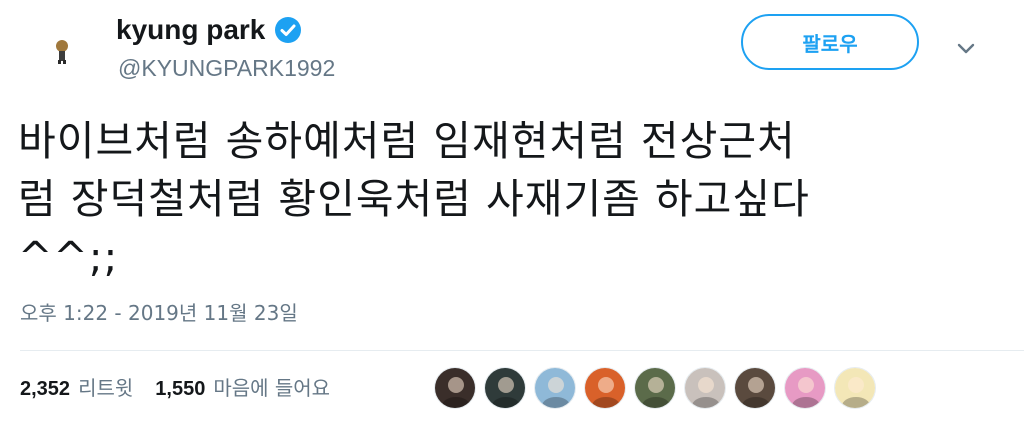 This screenshot has width=1024, height=426. I want to click on retweet-stat: 2,352 리트윗, so click(76, 388).